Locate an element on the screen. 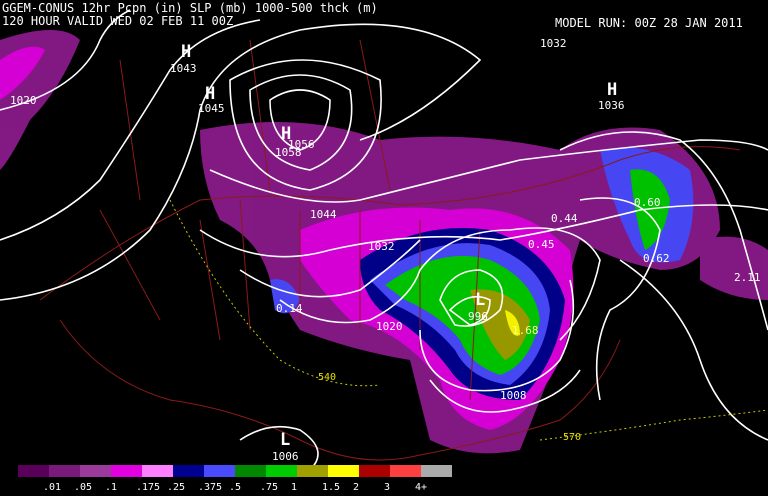 The width and height of the screenshot is (768, 496). precip-max-value: 0.44 is located at coordinates (564, 218).